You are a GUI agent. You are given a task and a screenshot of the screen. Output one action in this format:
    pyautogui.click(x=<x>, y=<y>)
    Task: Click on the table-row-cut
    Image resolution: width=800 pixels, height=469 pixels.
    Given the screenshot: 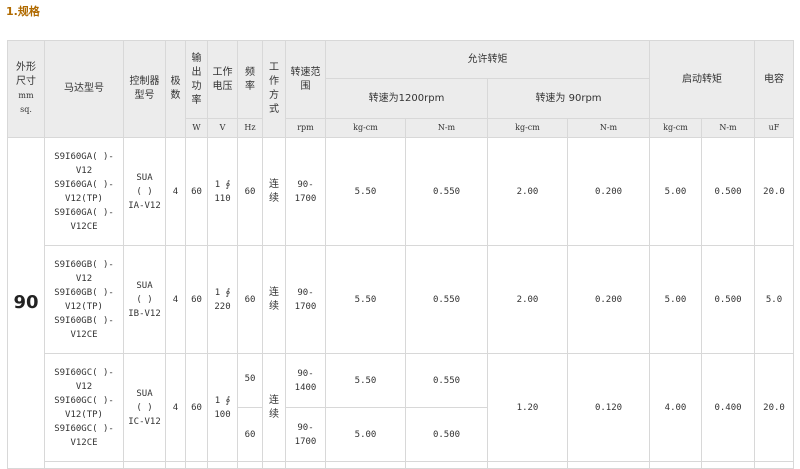 What is the action you would take?
    pyautogui.click(x=401, y=465)
    